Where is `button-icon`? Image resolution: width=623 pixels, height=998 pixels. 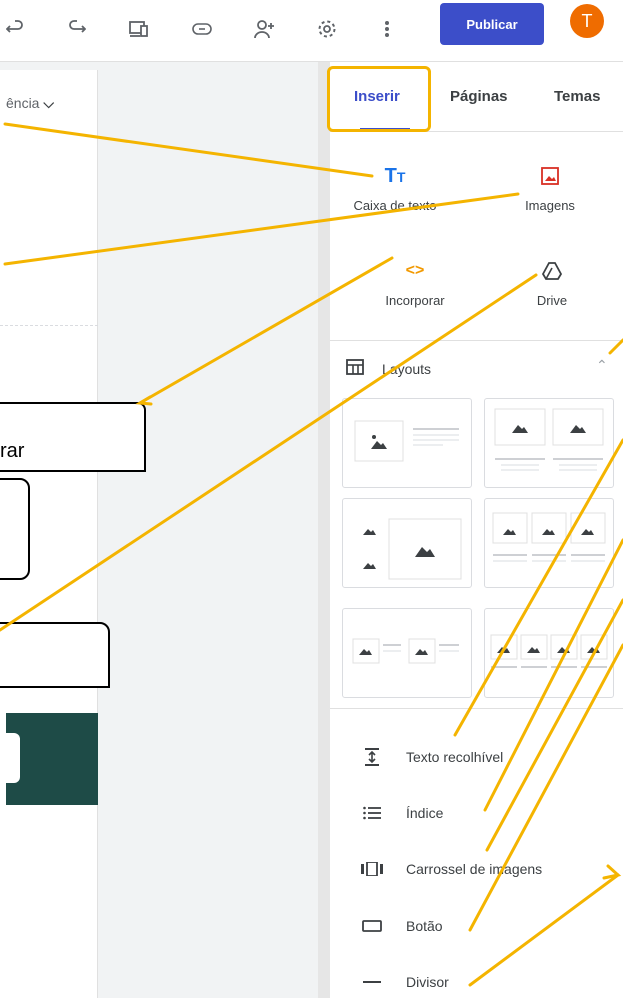
button-icon is located at coordinates (372, 926).